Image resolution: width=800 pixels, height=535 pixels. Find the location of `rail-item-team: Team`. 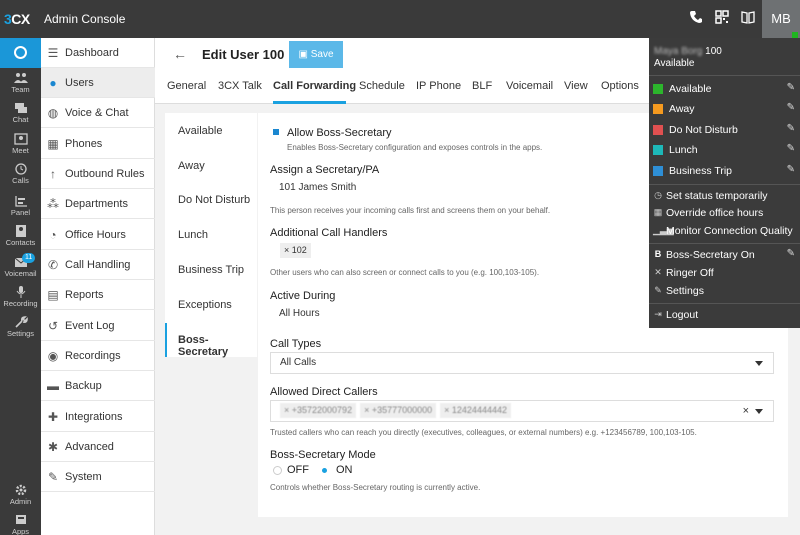

rail-item-team: Team is located at coordinates (20, 83).